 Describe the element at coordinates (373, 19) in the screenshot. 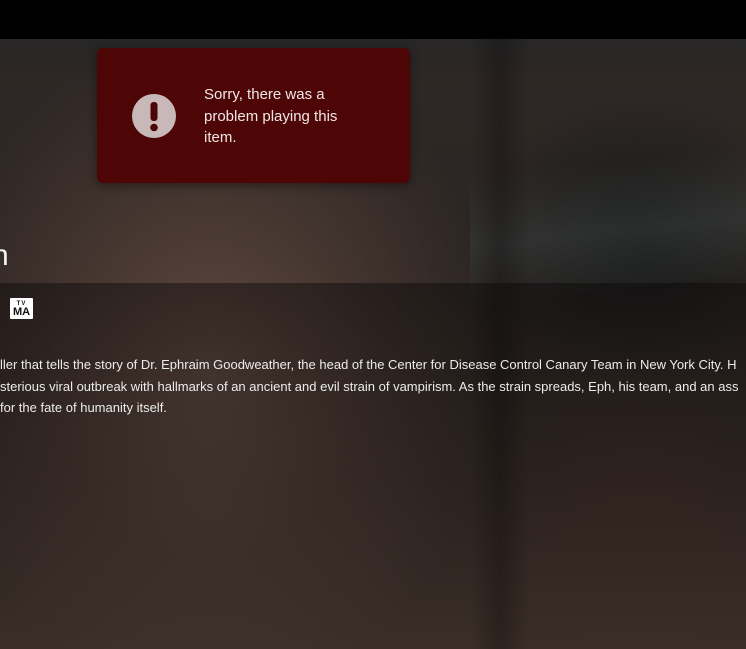

I see `top-bar` at that location.